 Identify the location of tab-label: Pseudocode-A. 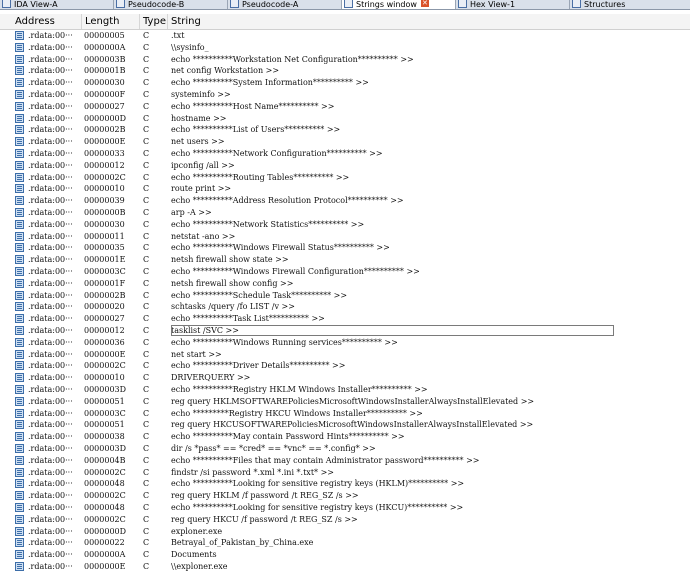
(270, 4).